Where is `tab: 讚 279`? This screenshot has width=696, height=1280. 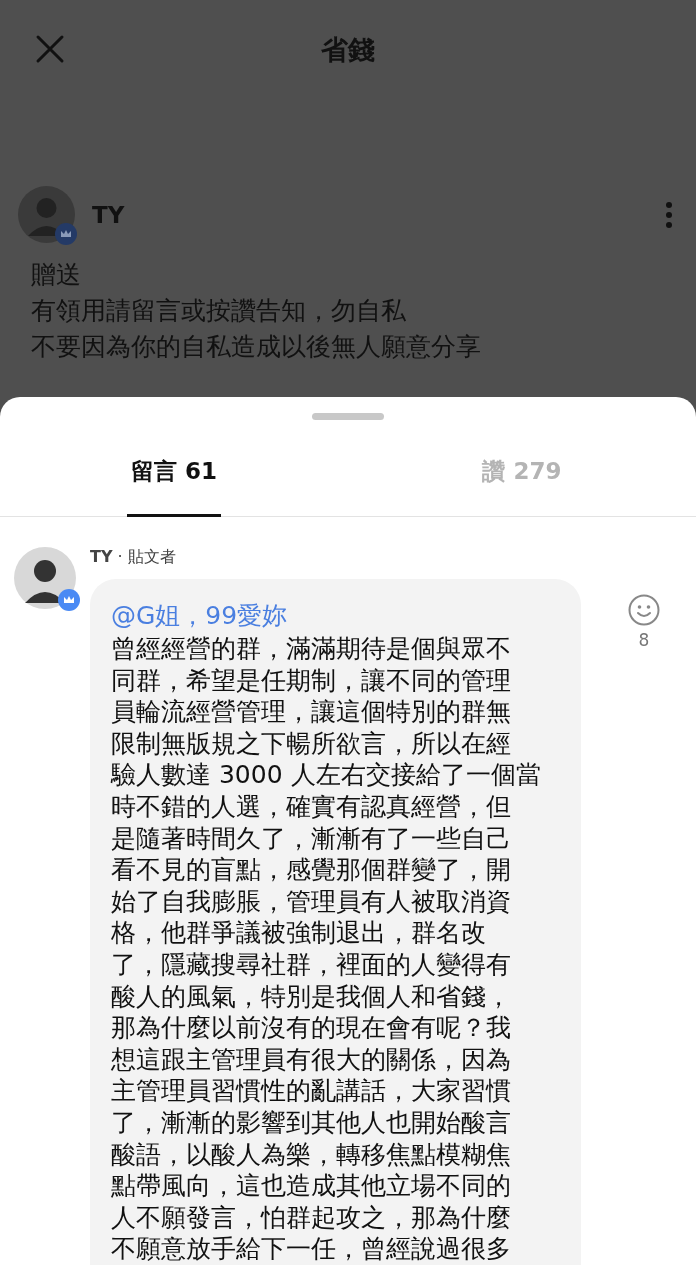
tab: 讚 279 is located at coordinates (522, 476).